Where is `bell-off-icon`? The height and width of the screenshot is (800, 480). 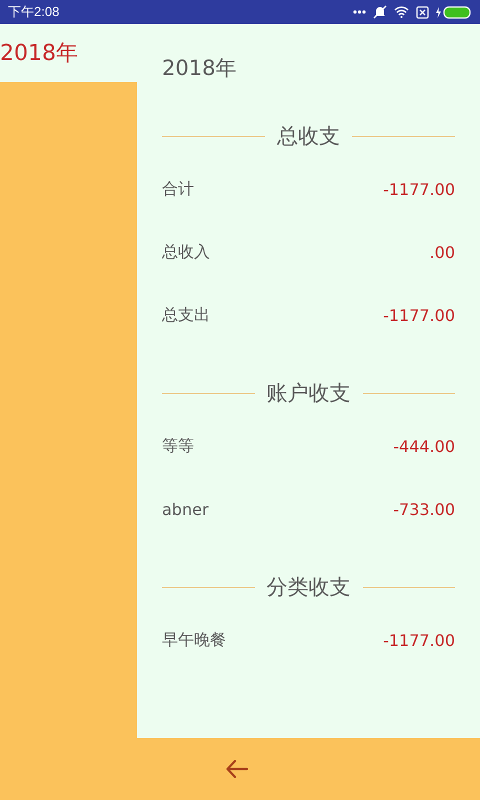
bell-off-icon is located at coordinates (380, 12).